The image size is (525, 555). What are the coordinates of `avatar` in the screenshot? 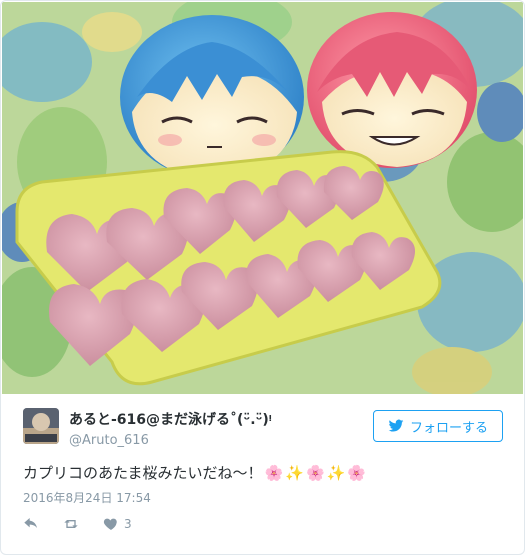 It's located at (41, 426).